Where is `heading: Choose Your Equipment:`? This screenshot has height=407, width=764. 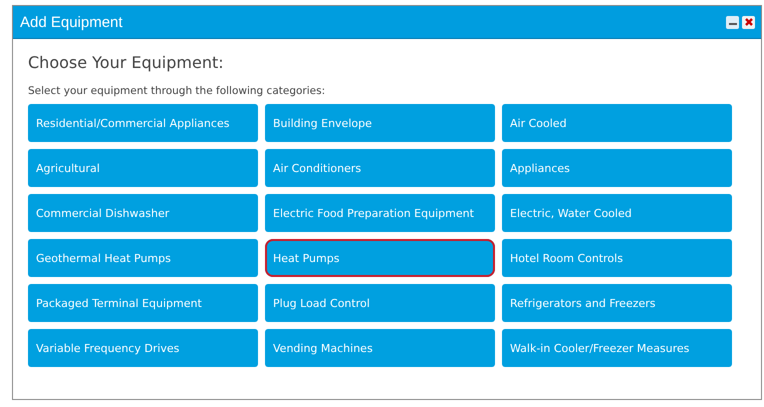 heading: Choose Your Equipment: is located at coordinates (126, 62).